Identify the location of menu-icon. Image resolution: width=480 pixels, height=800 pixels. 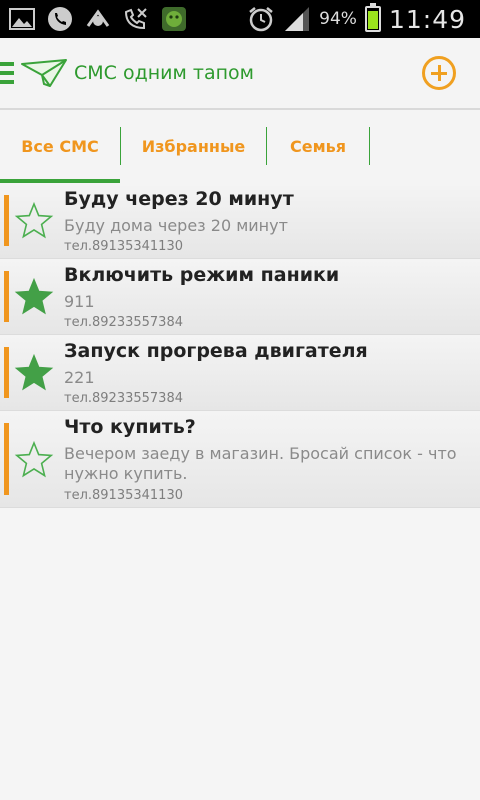
(7, 73).